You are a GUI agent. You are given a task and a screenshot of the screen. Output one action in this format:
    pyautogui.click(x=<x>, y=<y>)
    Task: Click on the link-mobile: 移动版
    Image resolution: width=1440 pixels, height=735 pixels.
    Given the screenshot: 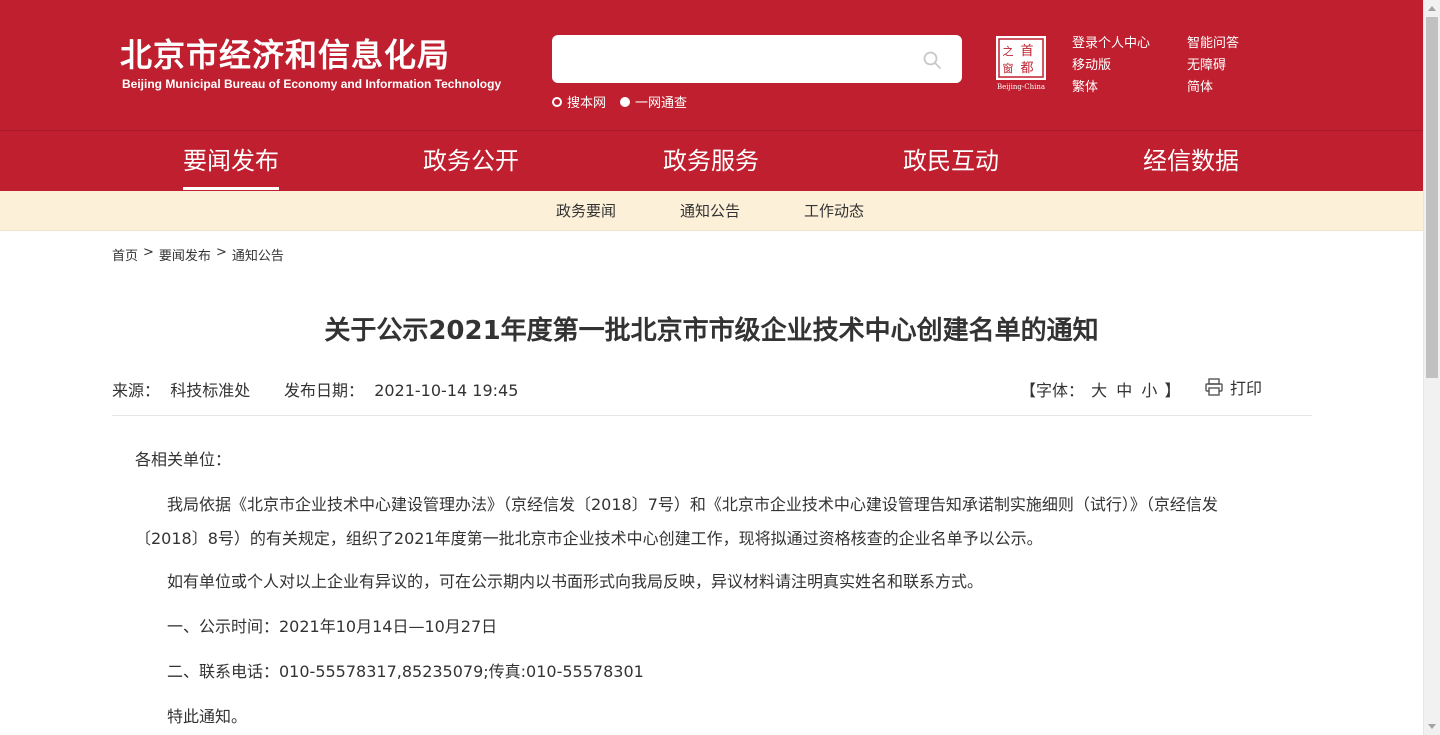 What is the action you would take?
    pyautogui.click(x=1111, y=66)
    